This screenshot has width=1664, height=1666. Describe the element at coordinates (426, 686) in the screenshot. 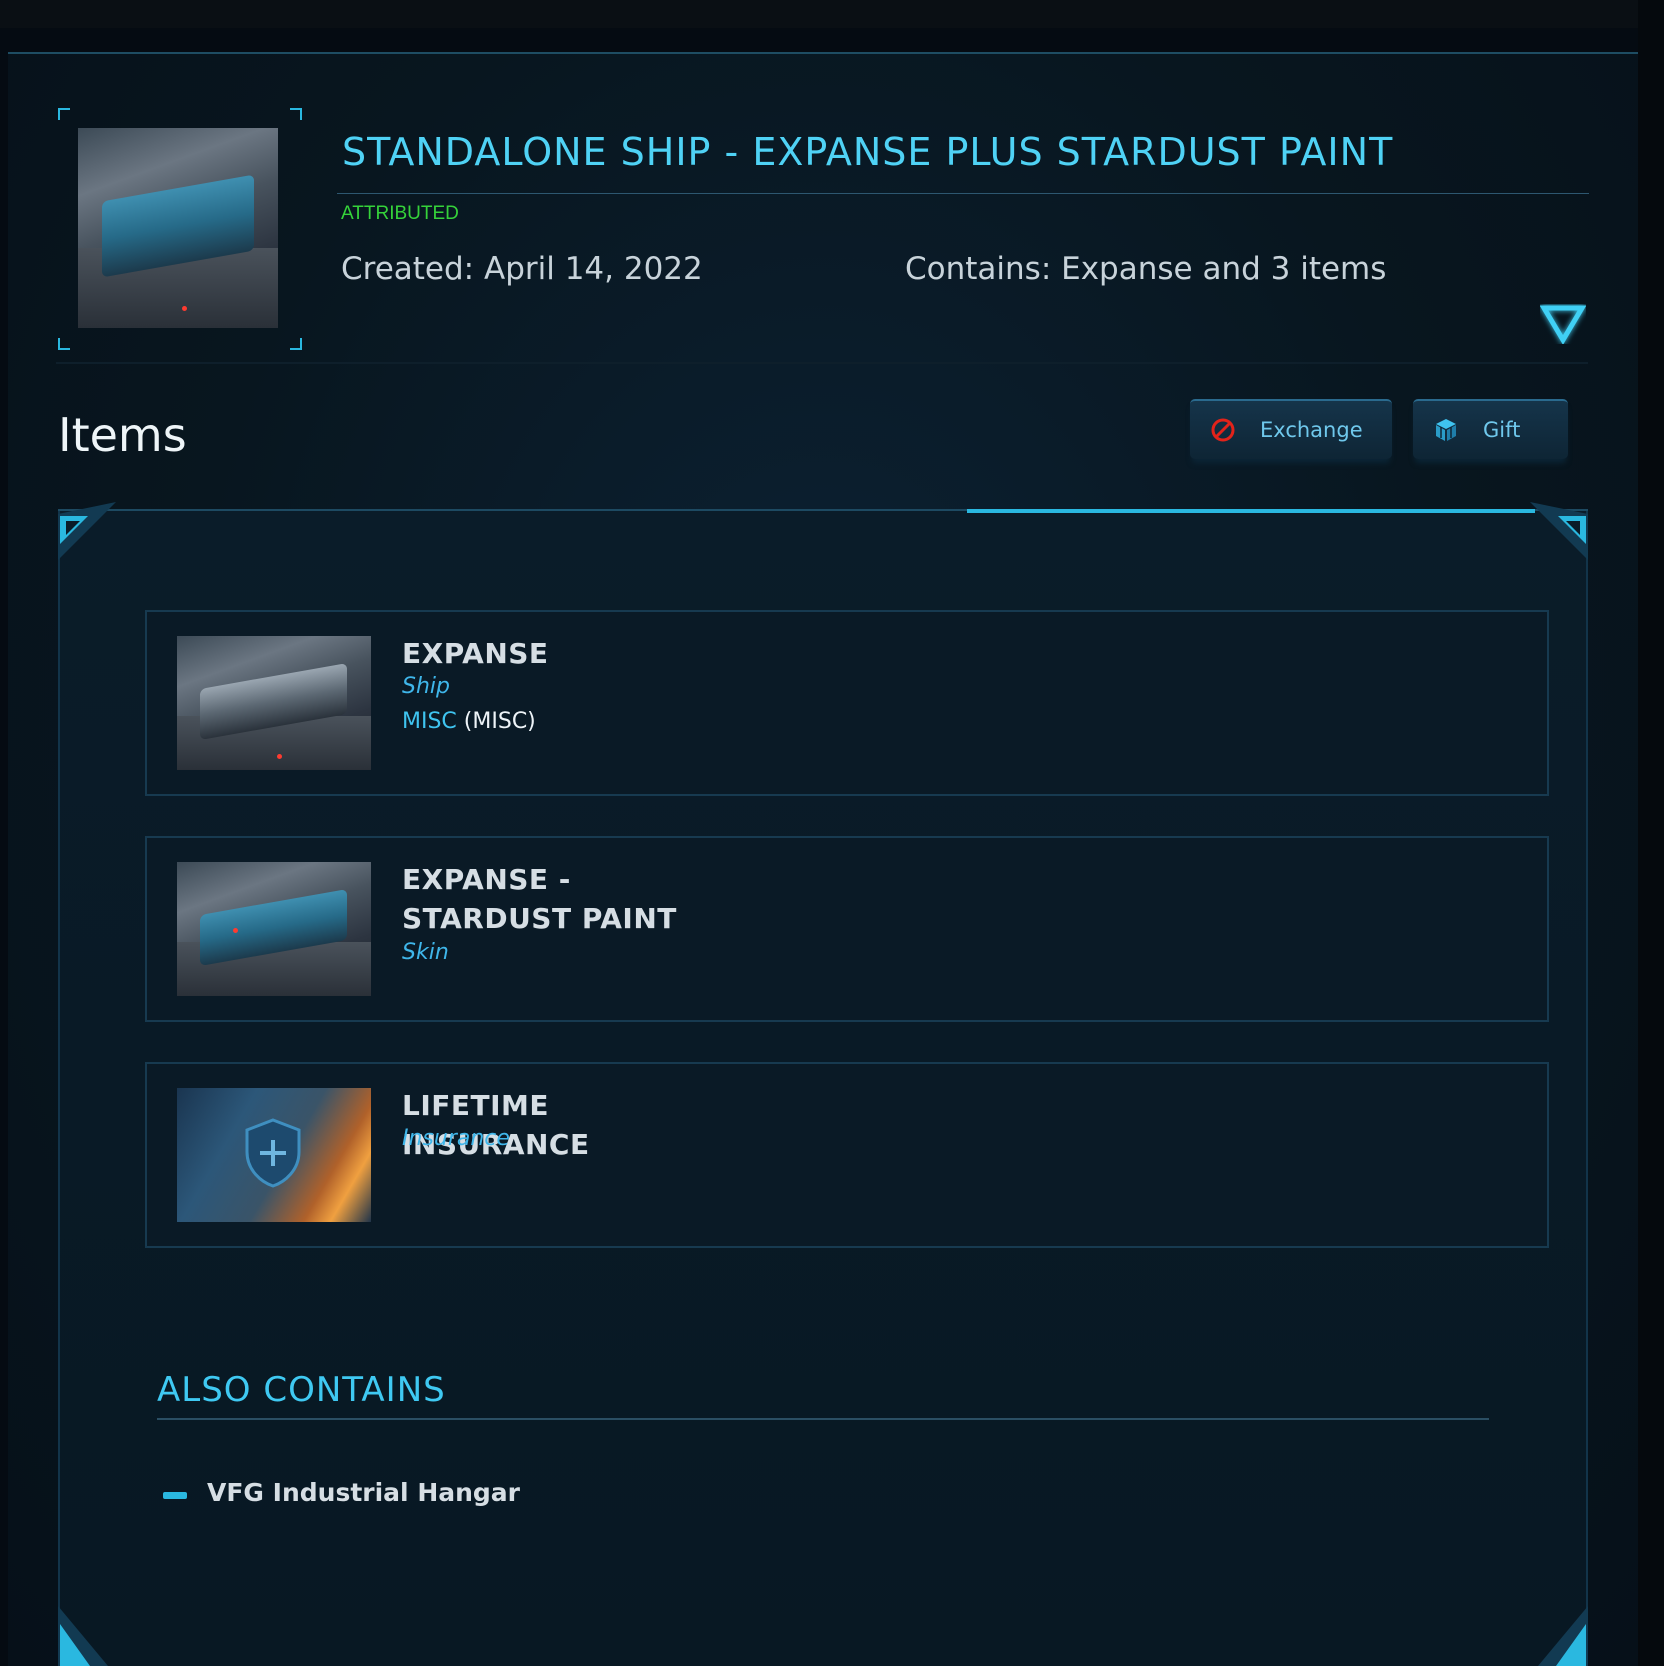

I see `item-type: Ship` at that location.